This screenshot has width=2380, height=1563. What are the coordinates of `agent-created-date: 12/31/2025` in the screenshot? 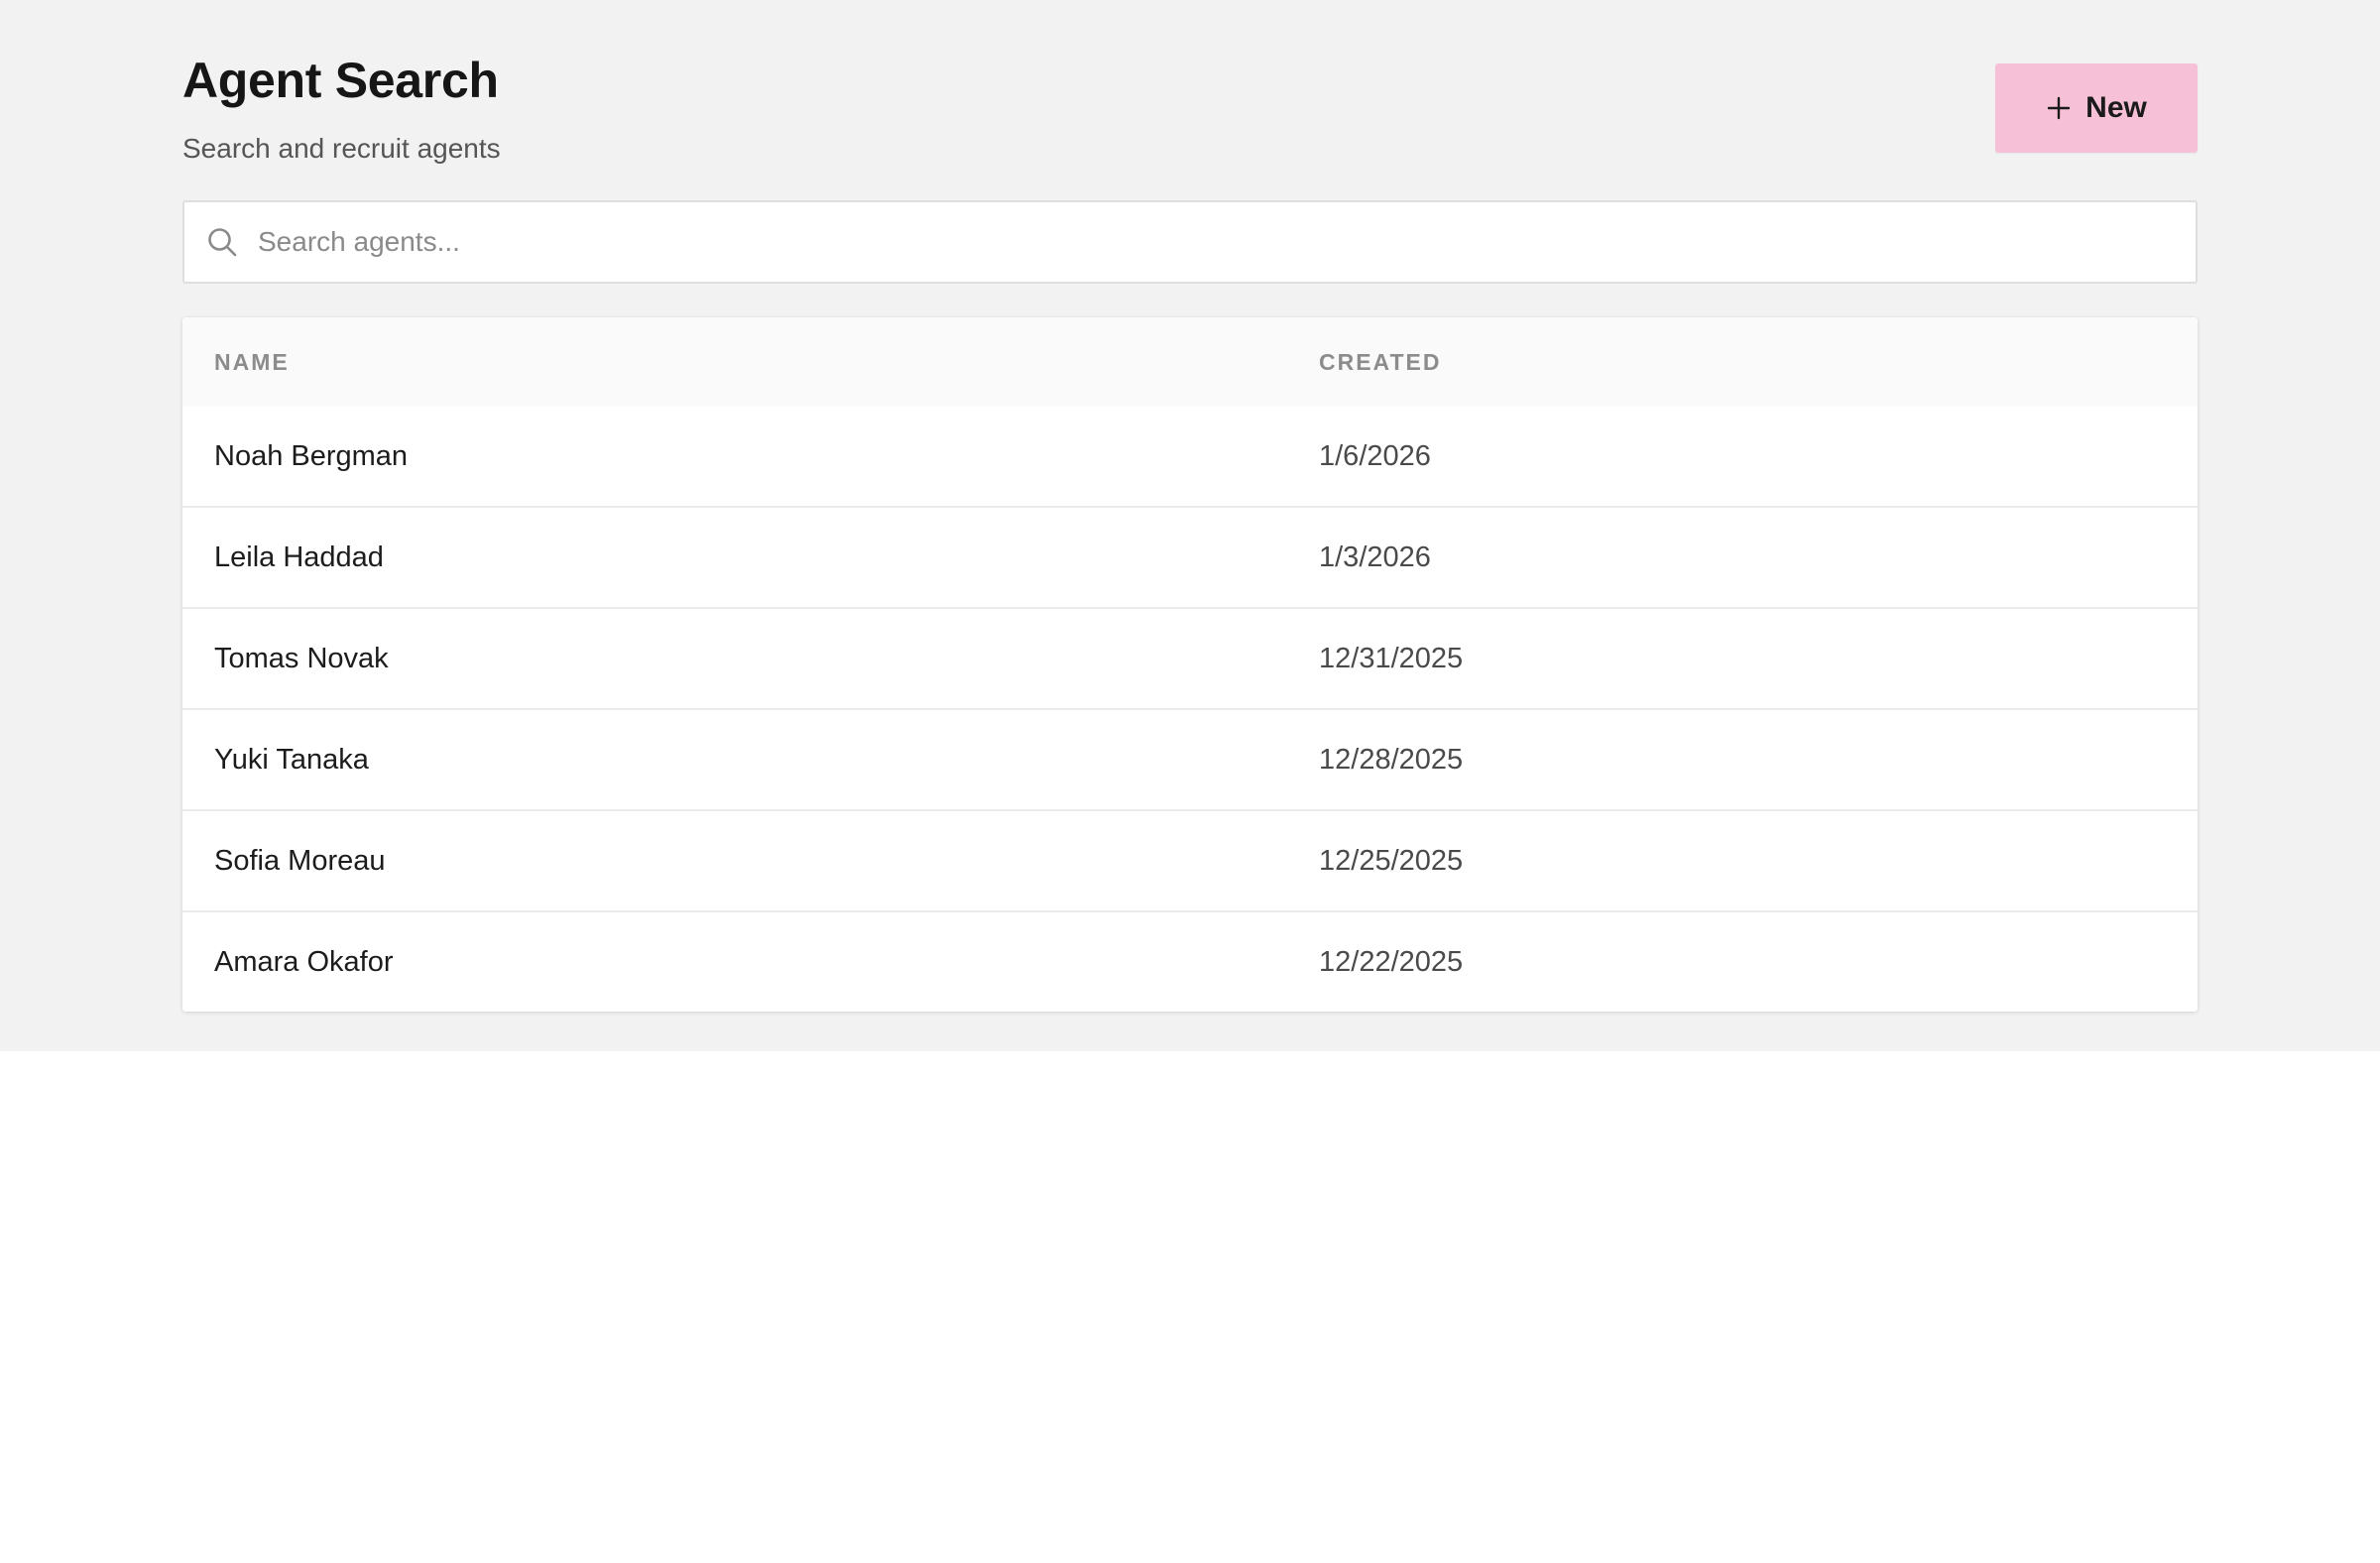 It's located at (1391, 658).